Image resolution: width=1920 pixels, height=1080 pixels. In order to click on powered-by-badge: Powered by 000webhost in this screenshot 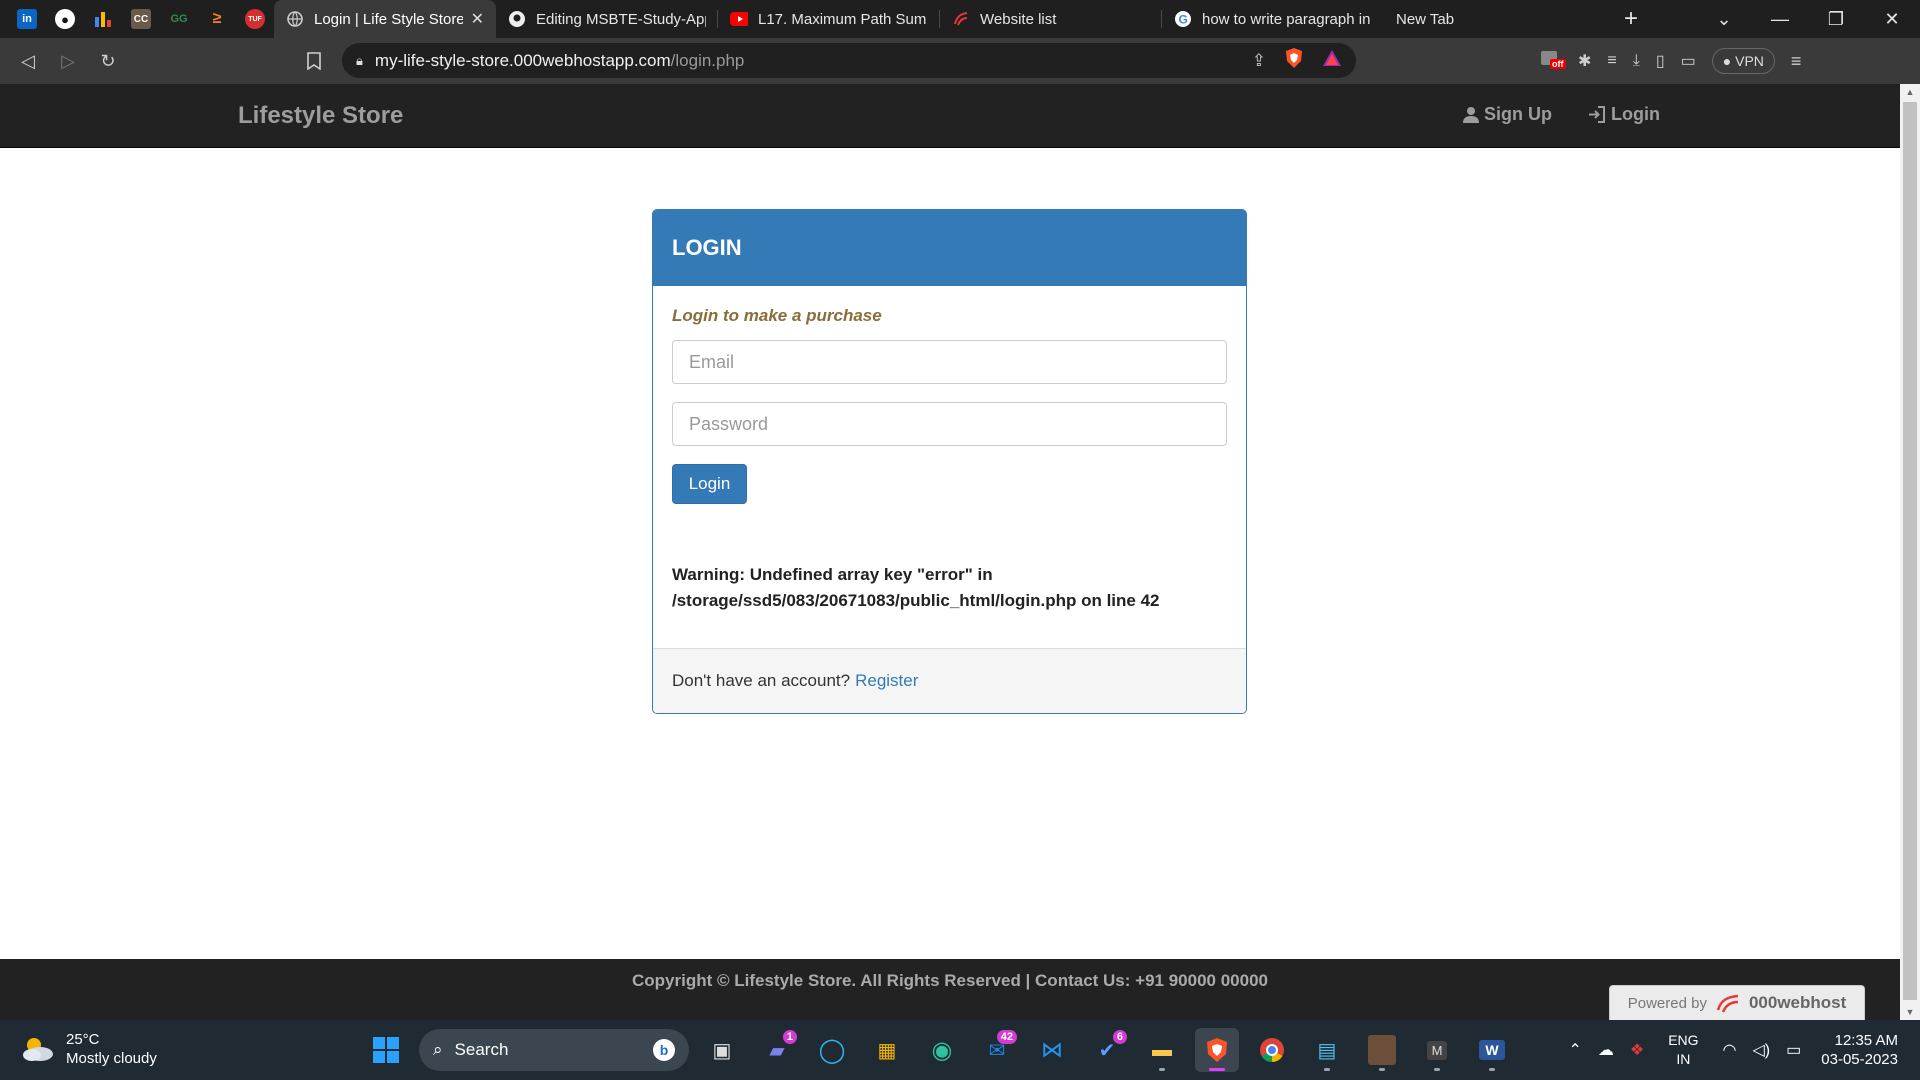, I will do `click(1737, 1002)`.